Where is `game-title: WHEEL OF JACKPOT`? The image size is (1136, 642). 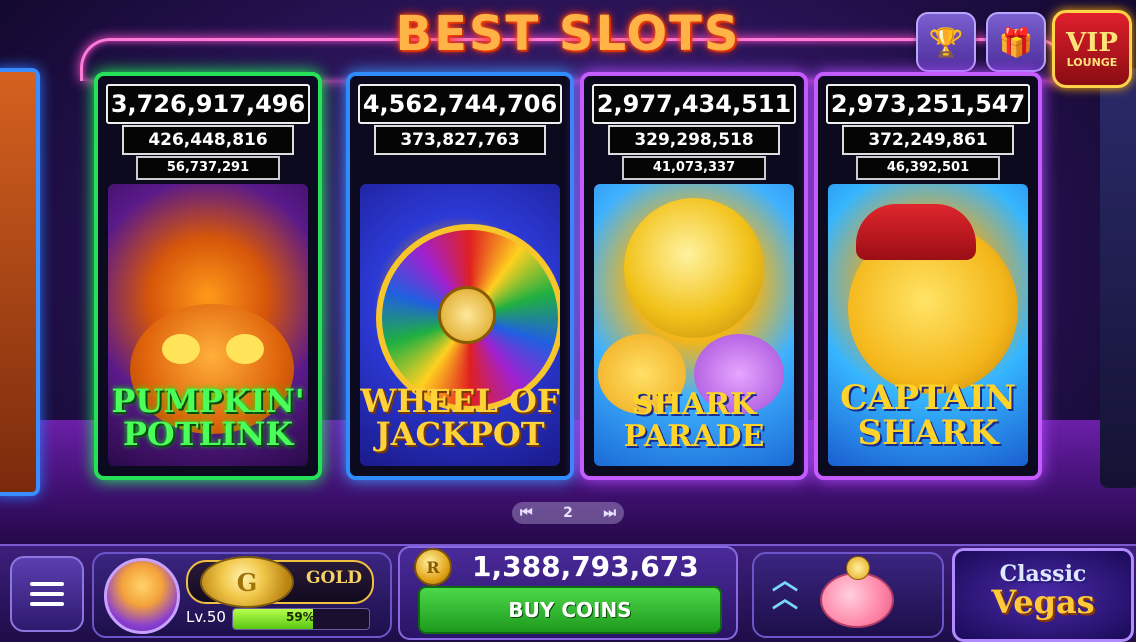
game-title: WHEEL OF JACKPOT is located at coordinates (460, 417).